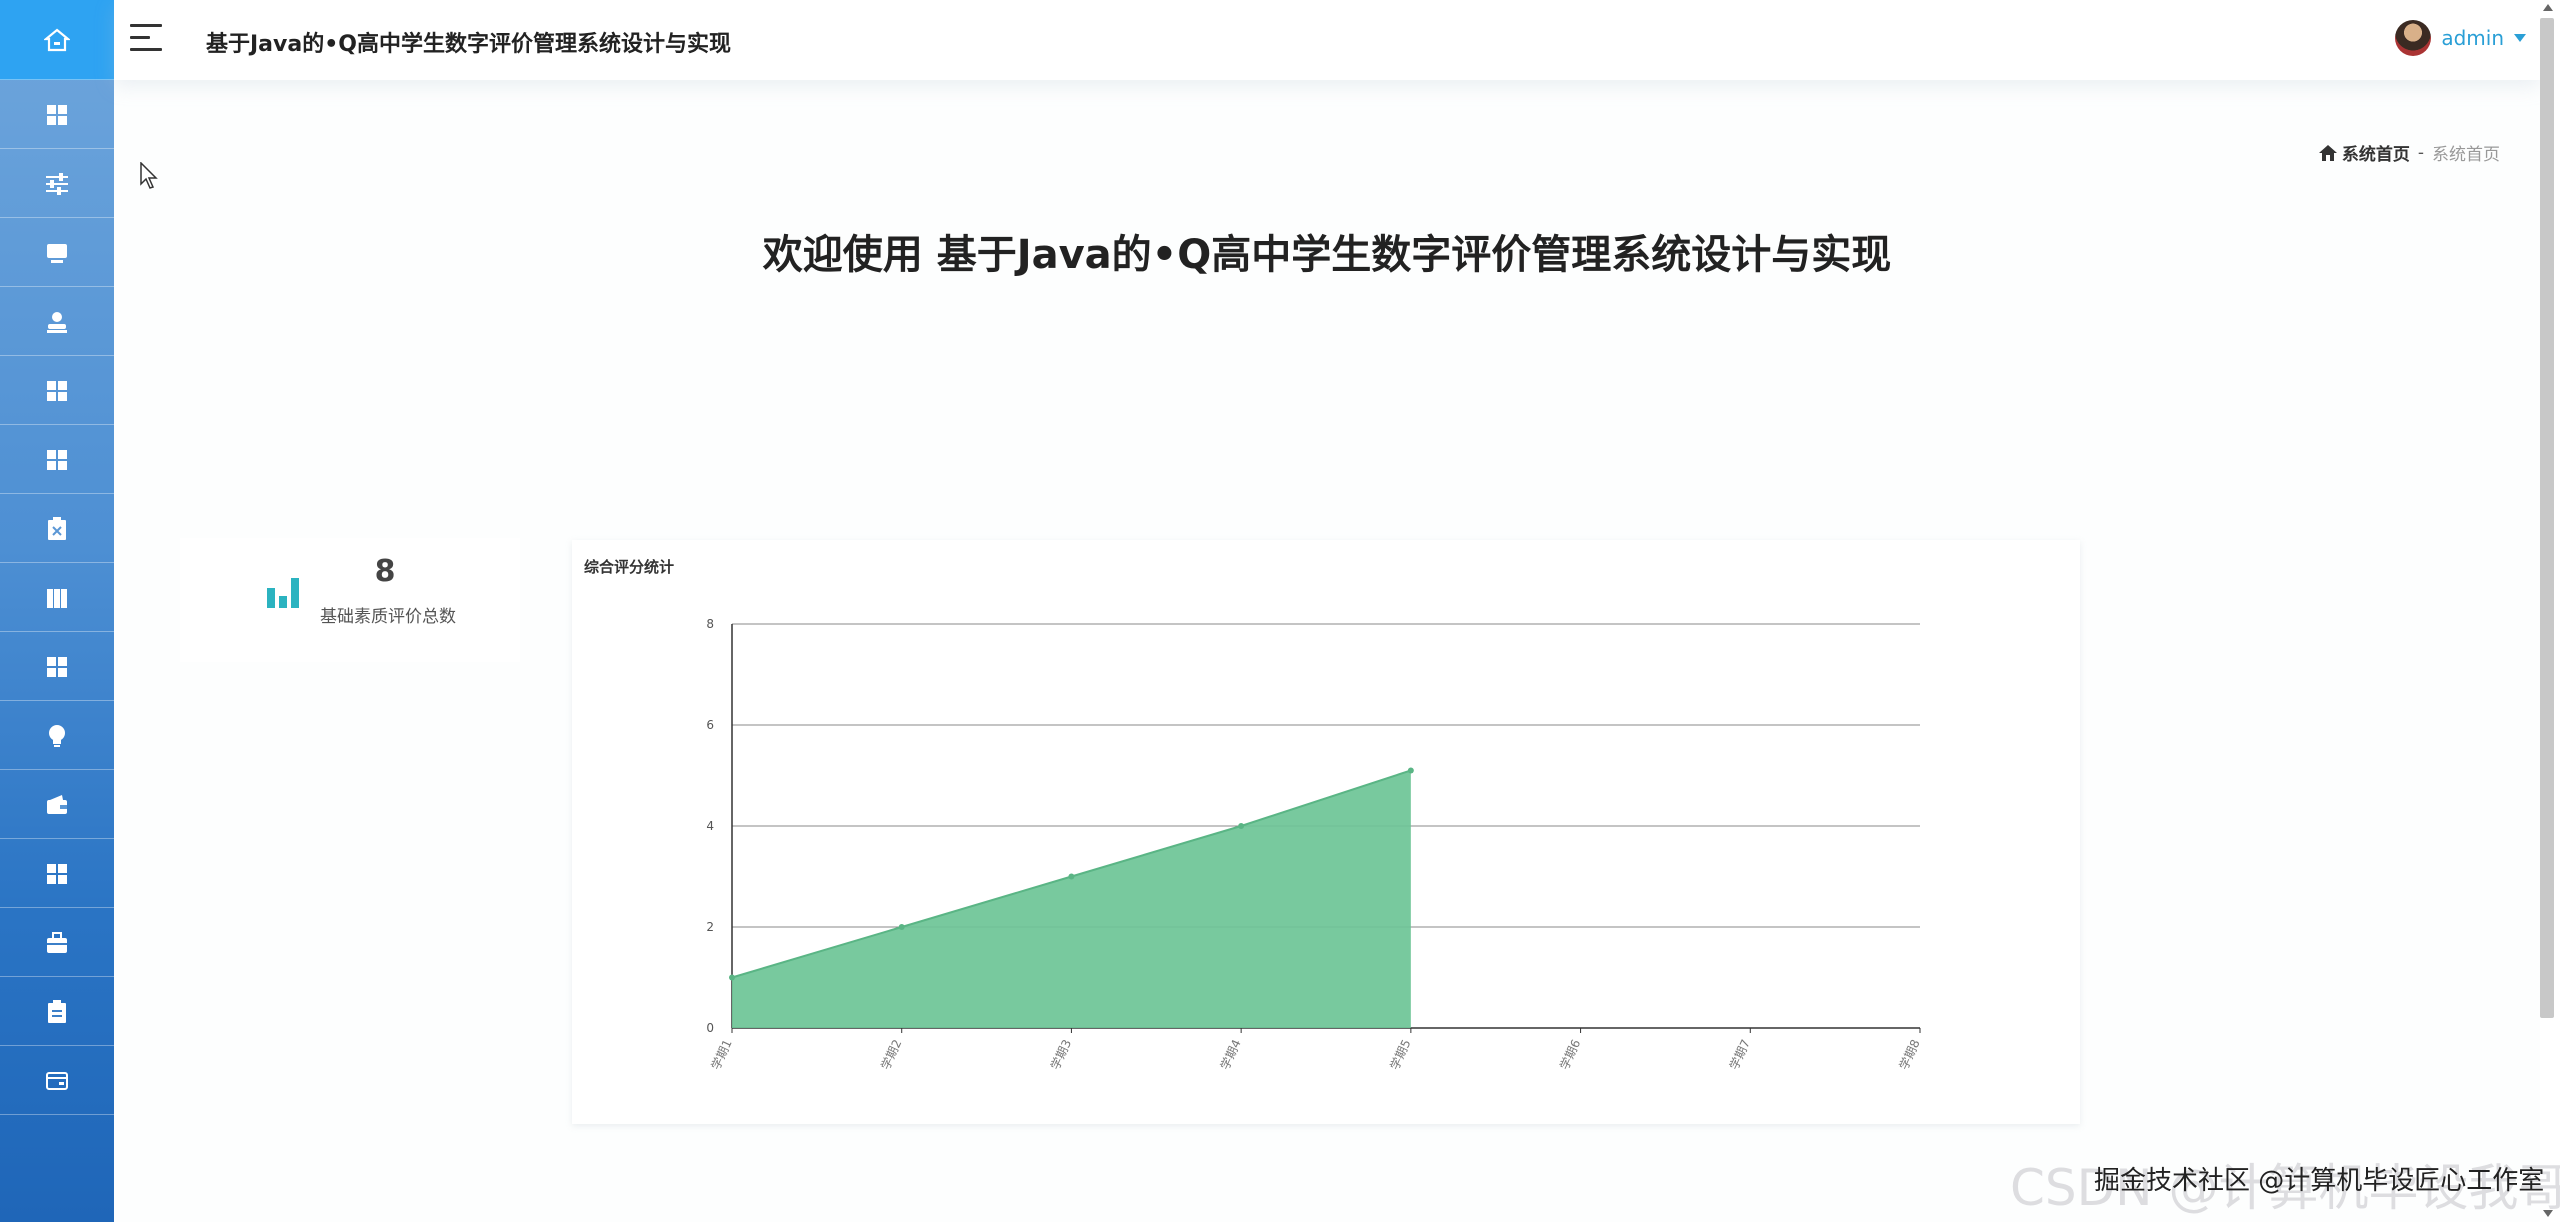  What do you see at coordinates (2376, 152) in the screenshot?
I see `breadcrumb-home-label: 系统首页` at bounding box center [2376, 152].